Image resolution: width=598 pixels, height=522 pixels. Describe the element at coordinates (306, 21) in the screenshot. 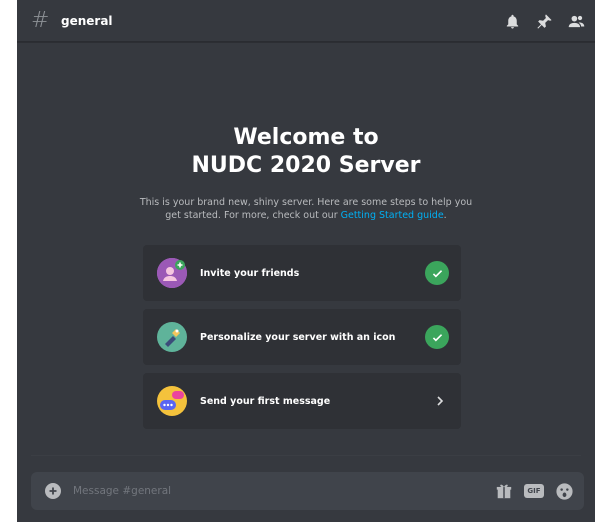

I see `channel-header: # general` at that location.